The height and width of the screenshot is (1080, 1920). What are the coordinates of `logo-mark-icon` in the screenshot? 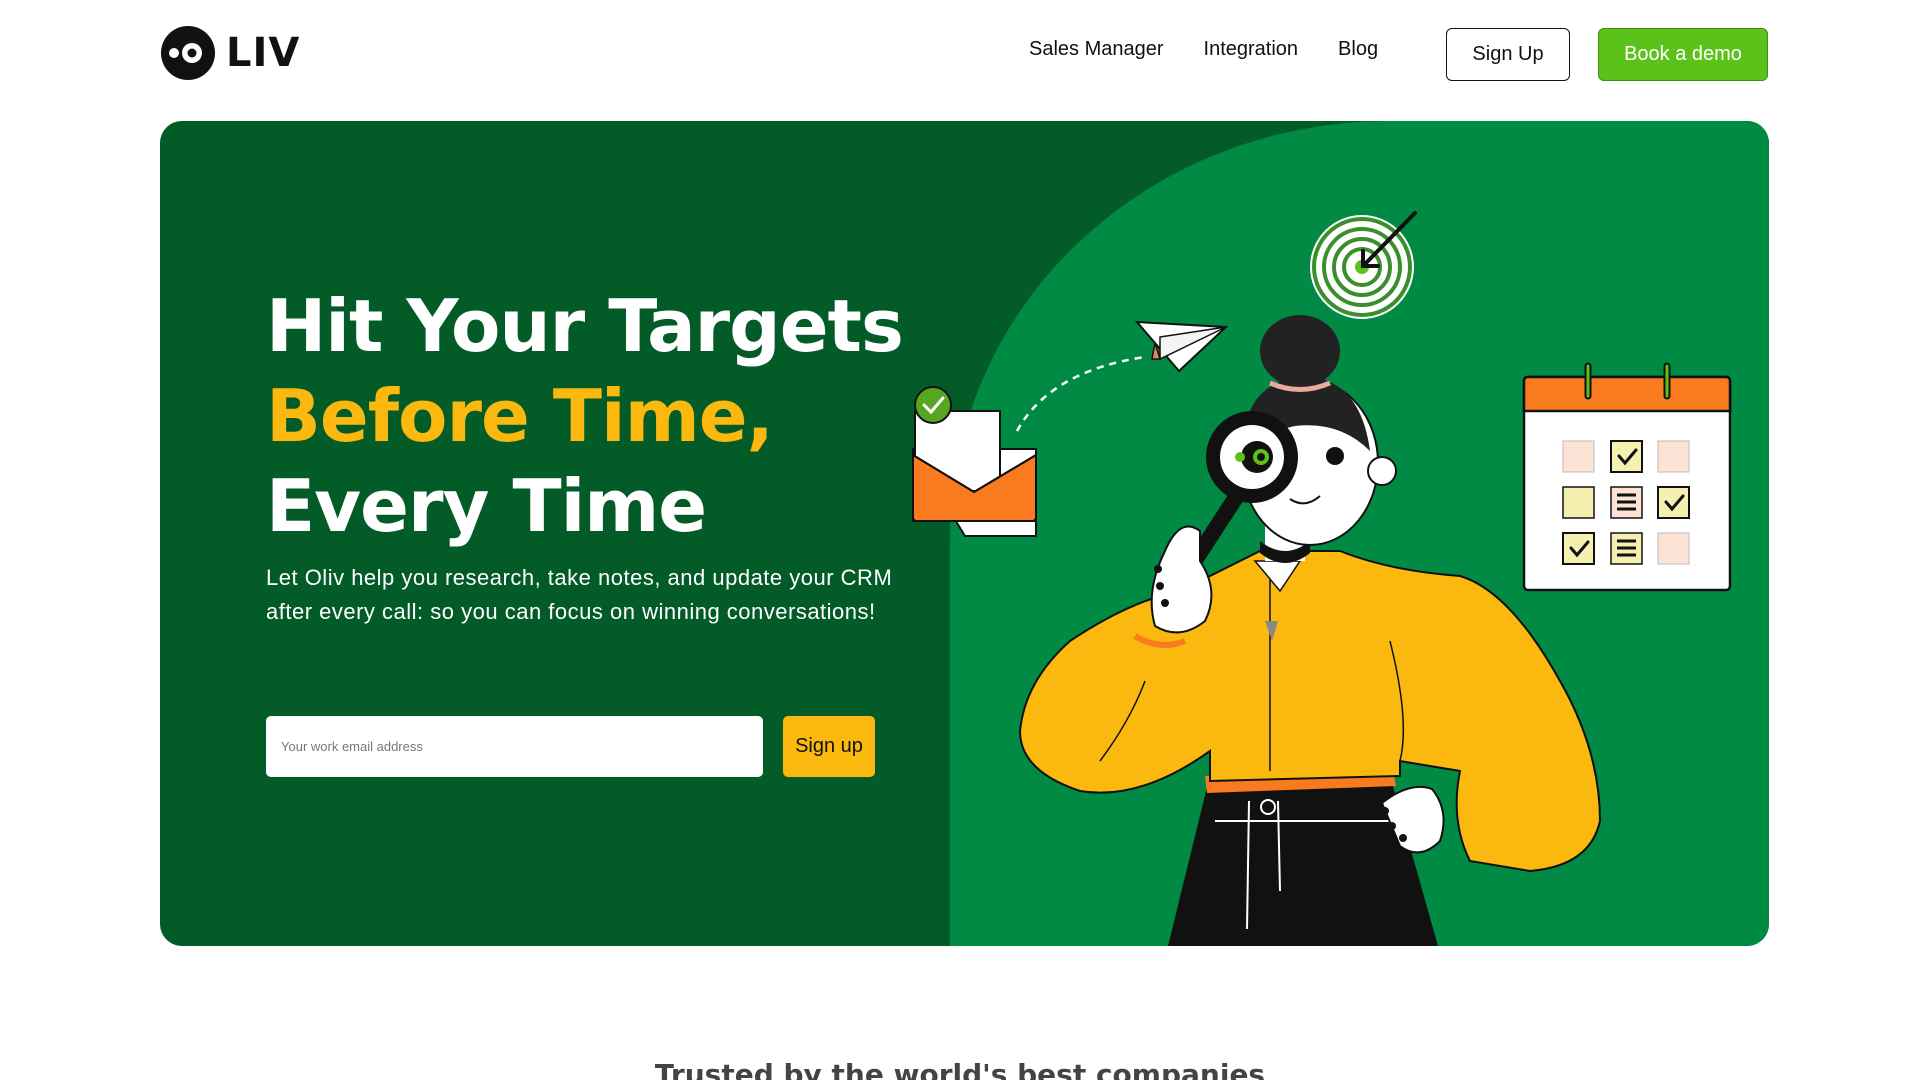 It's located at (188, 53).